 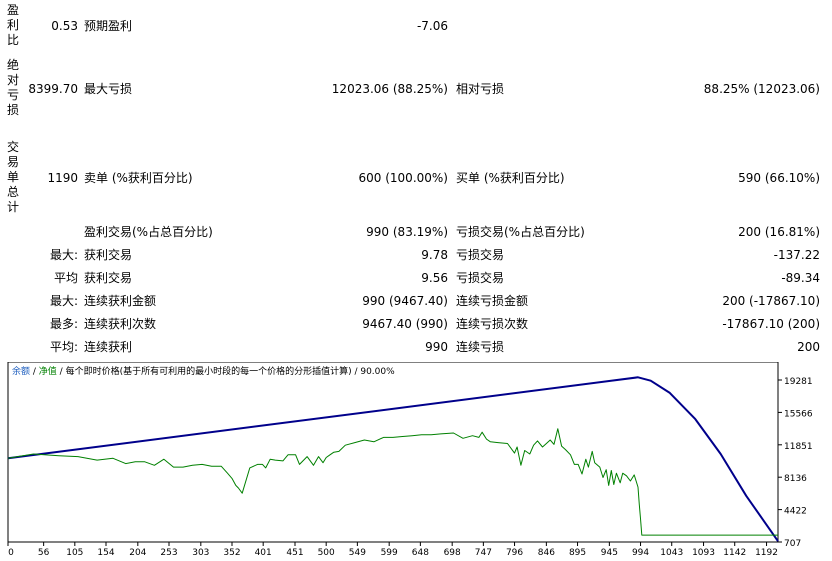 I want to click on y-tick-label: 4422, so click(x=795, y=512).